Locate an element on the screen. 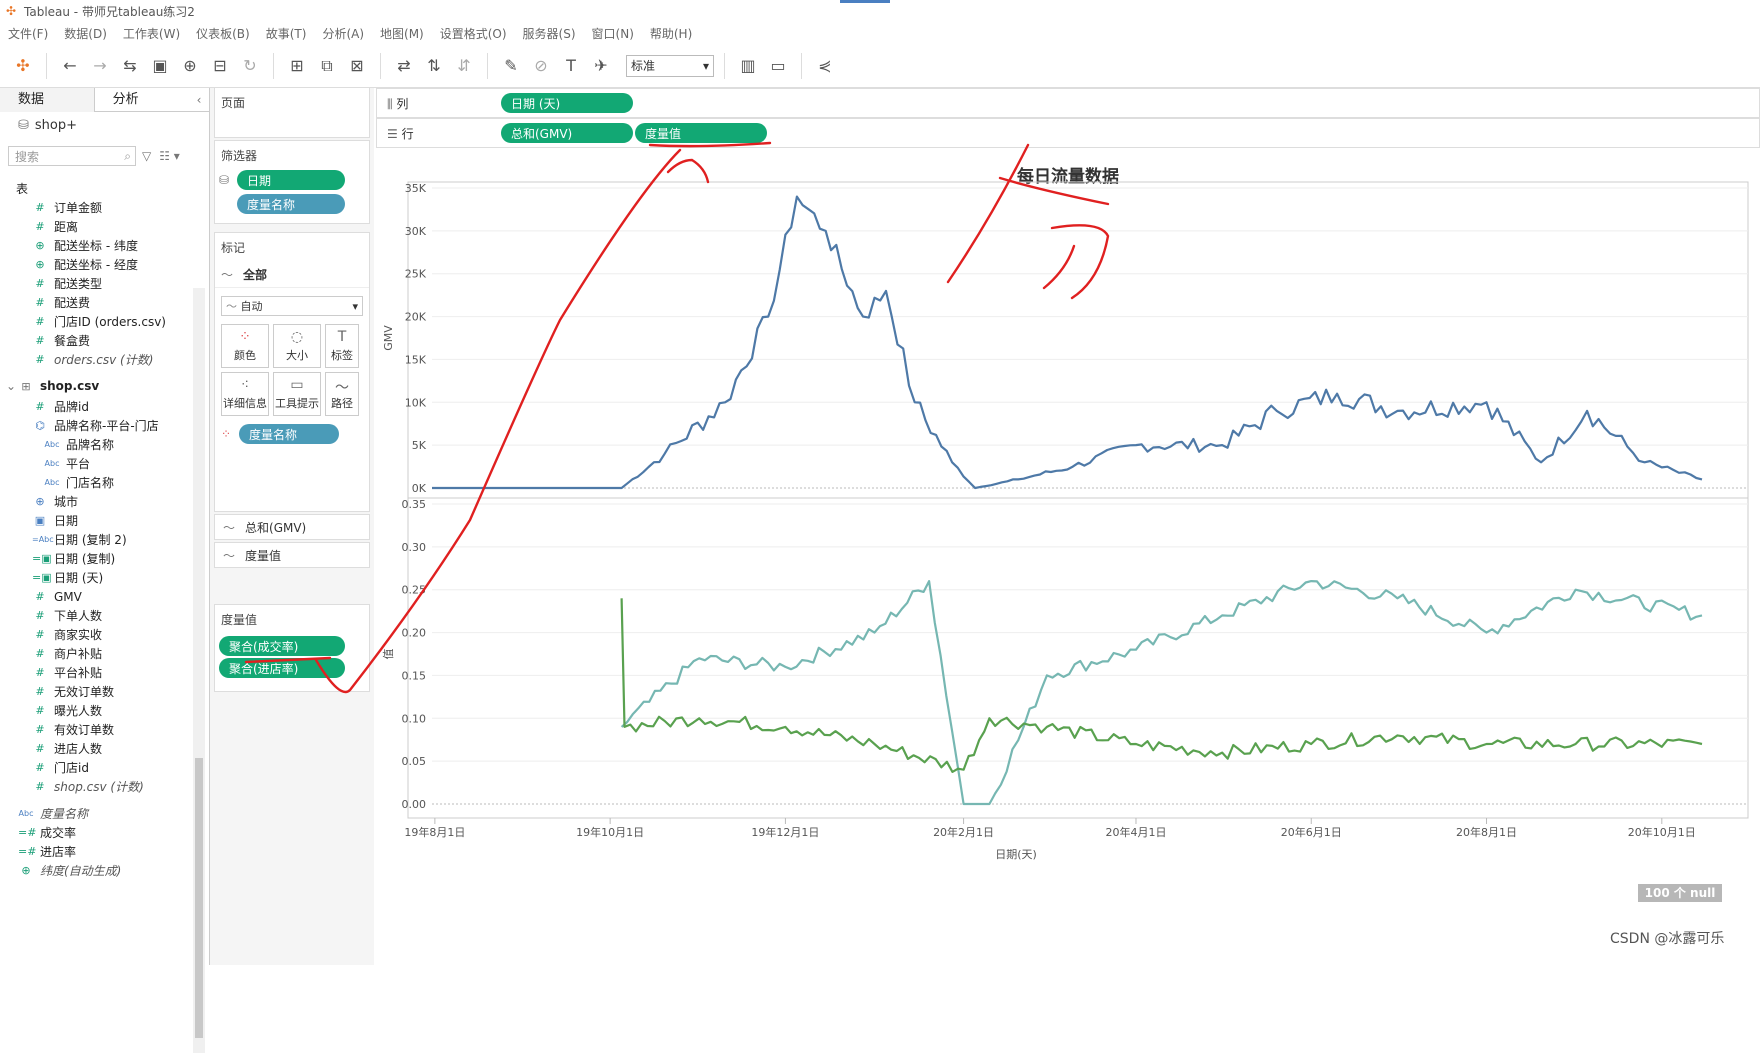 The image size is (1760, 1053). highlight-icon: ✎ is located at coordinates (511, 66).